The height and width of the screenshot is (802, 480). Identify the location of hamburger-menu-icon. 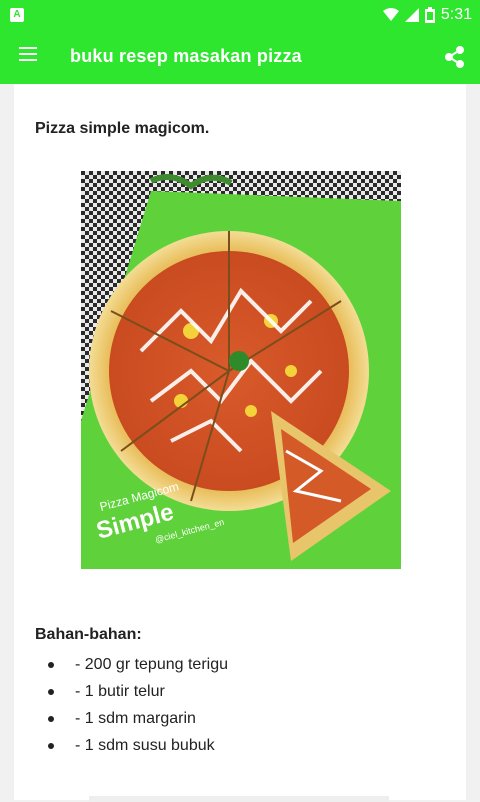
(28, 57).